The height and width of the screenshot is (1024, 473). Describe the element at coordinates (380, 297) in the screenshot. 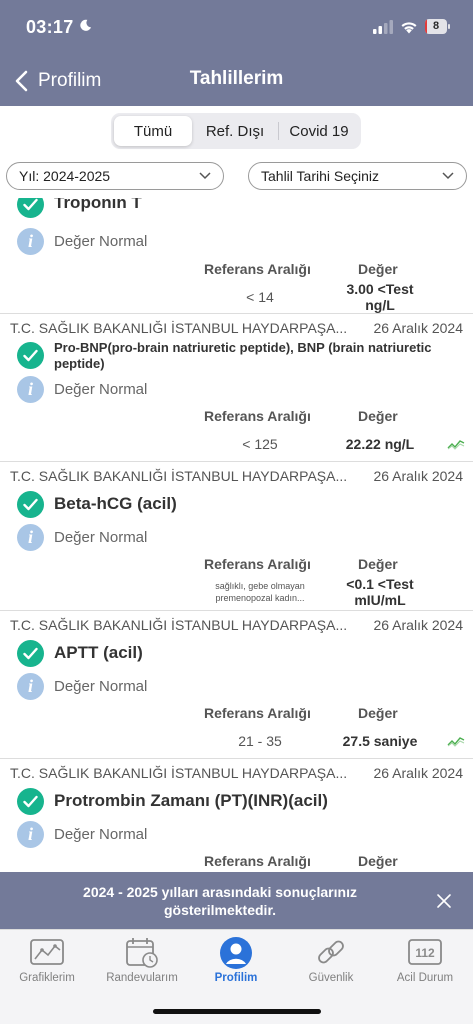

I see `result-value: 3.00 <Test ng/L` at that location.